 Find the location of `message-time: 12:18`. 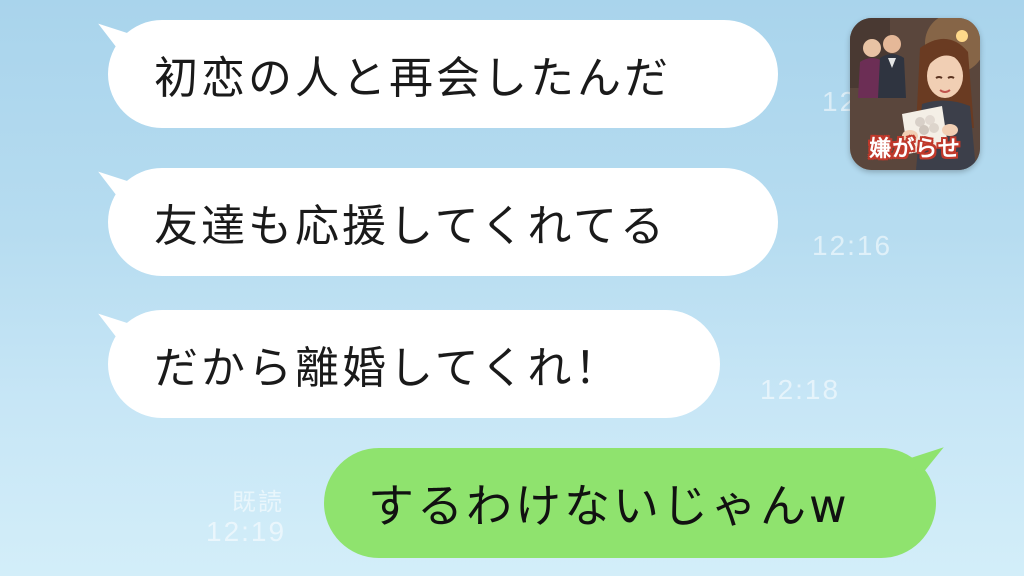

message-time: 12:18 is located at coordinates (800, 389).